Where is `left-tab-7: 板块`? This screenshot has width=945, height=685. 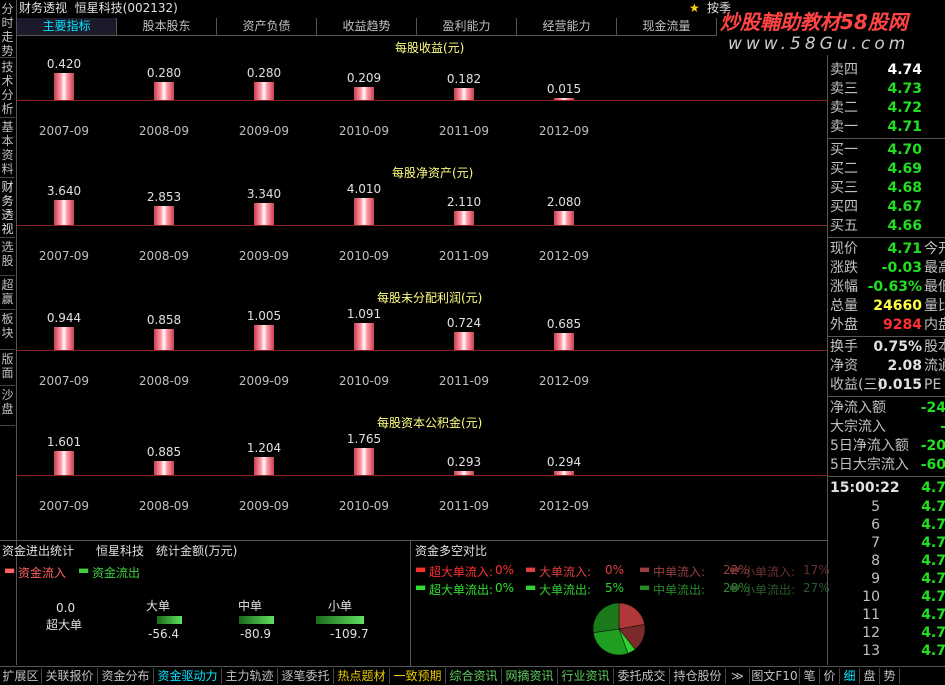 left-tab-7: 板块 is located at coordinates (7, 330).